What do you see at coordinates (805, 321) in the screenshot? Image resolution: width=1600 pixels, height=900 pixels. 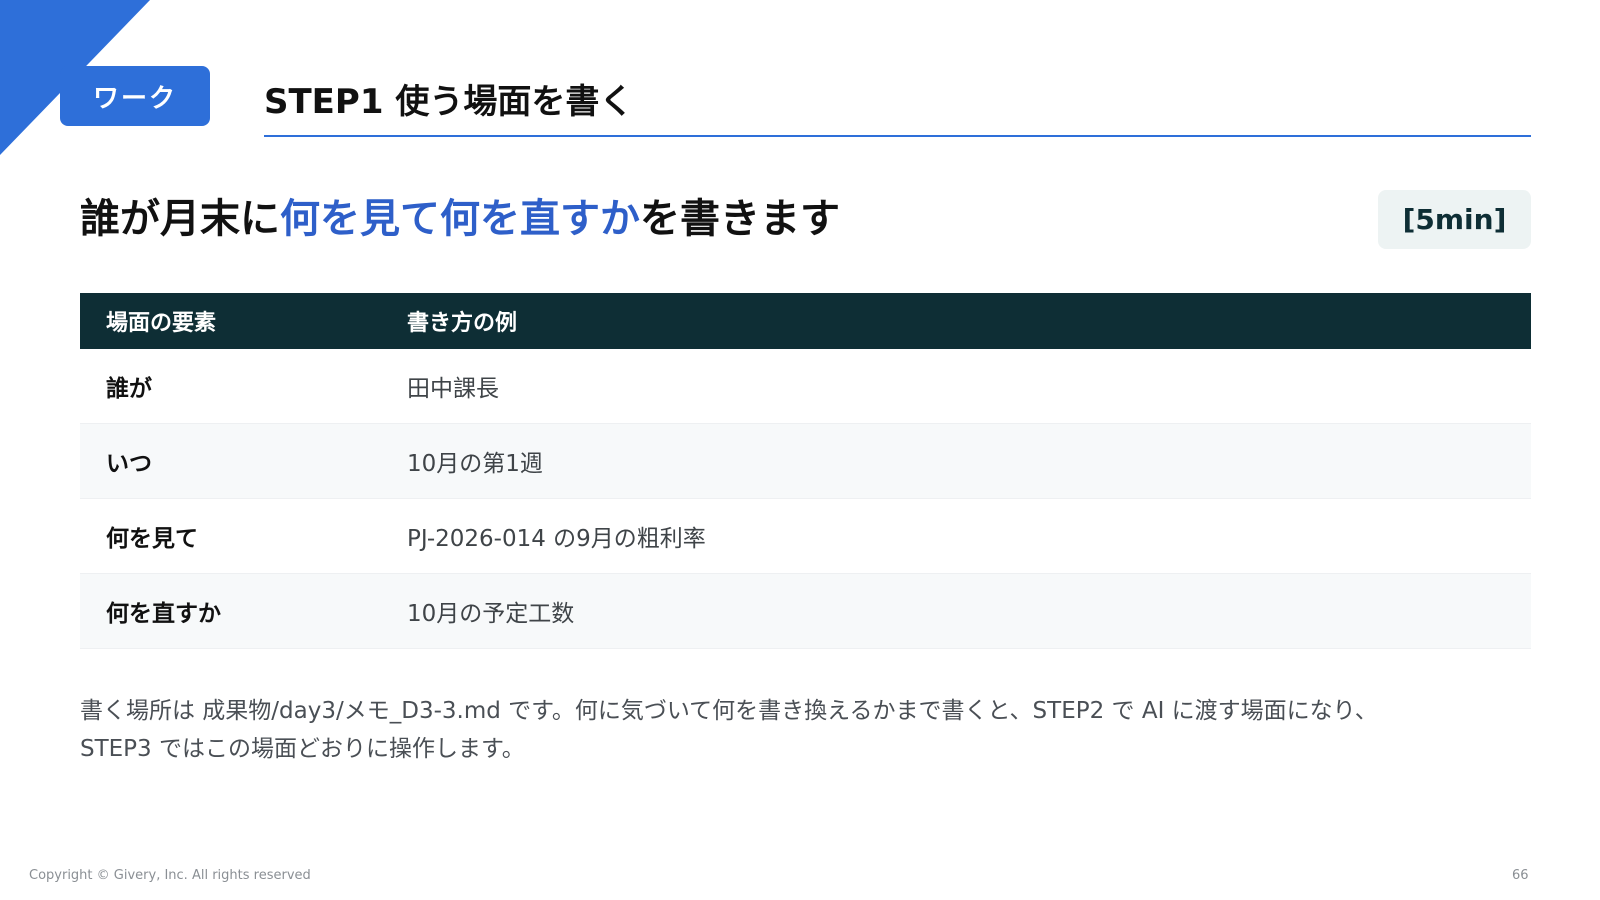 I see `table-header: 場面の要素 書き方の例` at bounding box center [805, 321].